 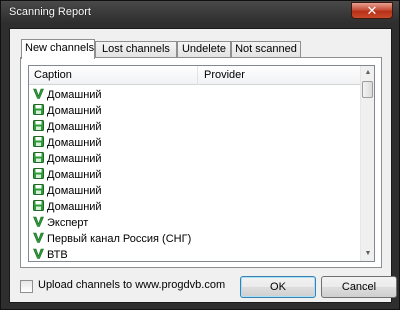 What do you see at coordinates (58, 49) in the screenshot?
I see `tab-new-channels: New channels` at bounding box center [58, 49].